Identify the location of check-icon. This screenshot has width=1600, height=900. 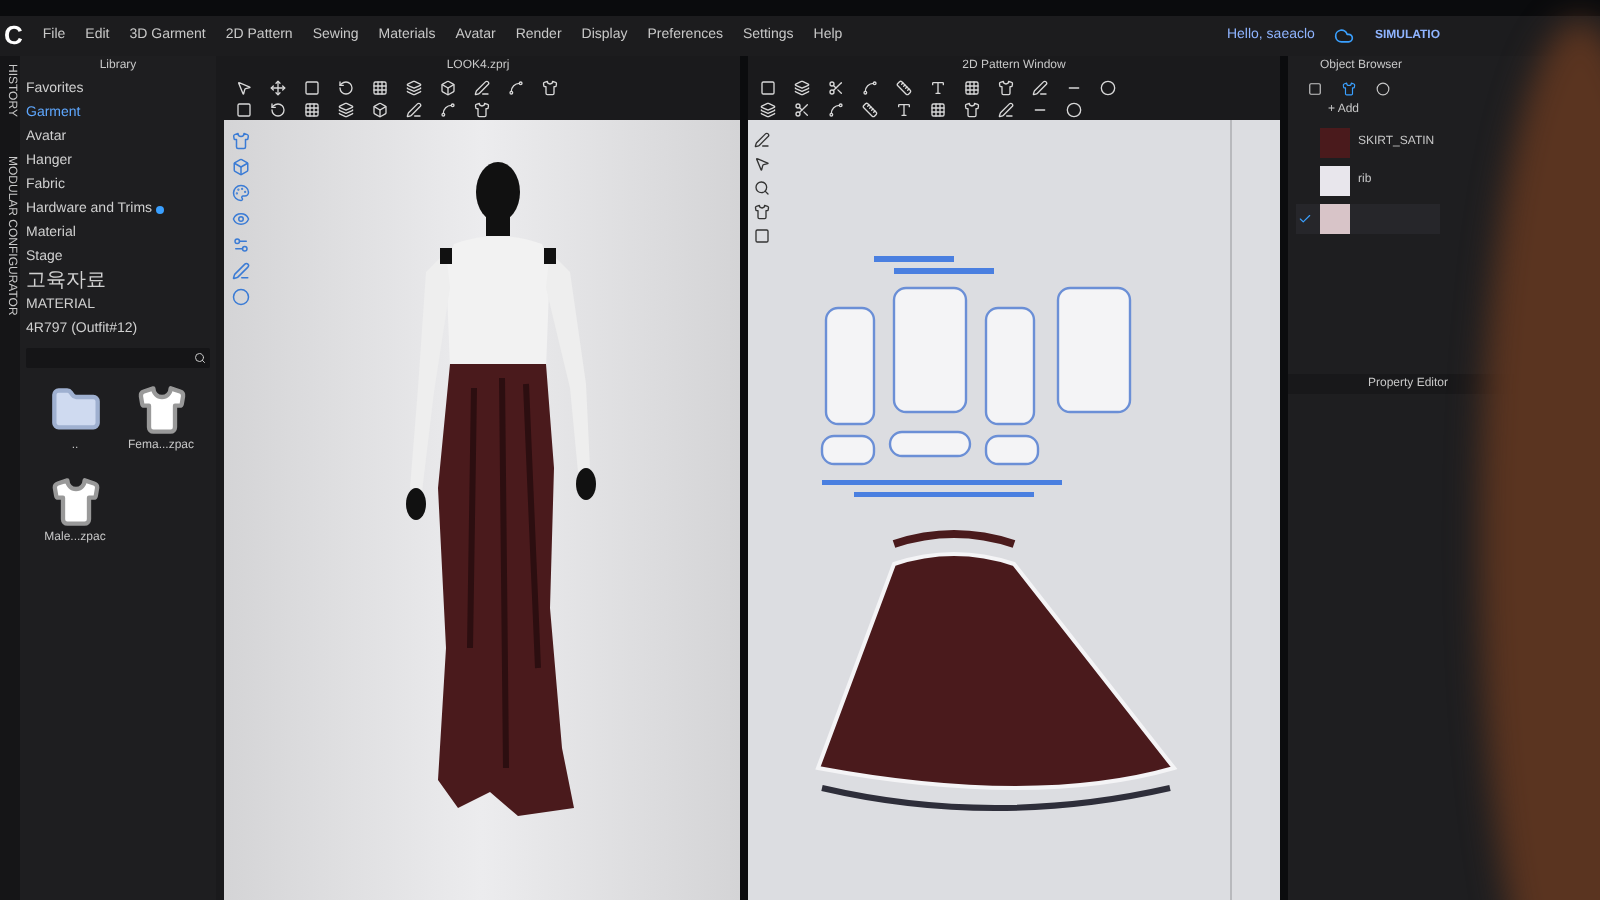
(1304, 219).